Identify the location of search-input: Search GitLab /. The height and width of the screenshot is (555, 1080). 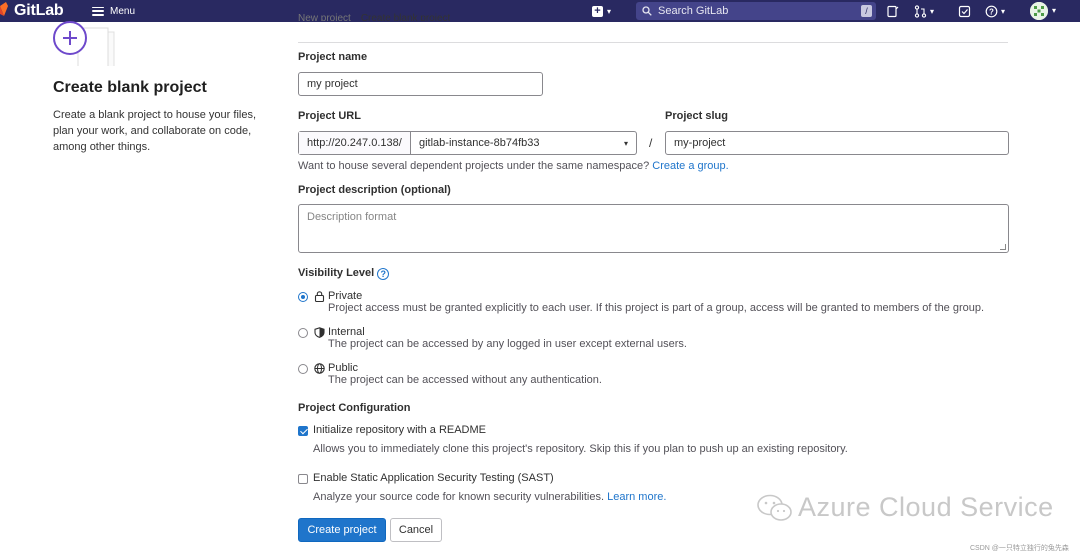
(756, 11).